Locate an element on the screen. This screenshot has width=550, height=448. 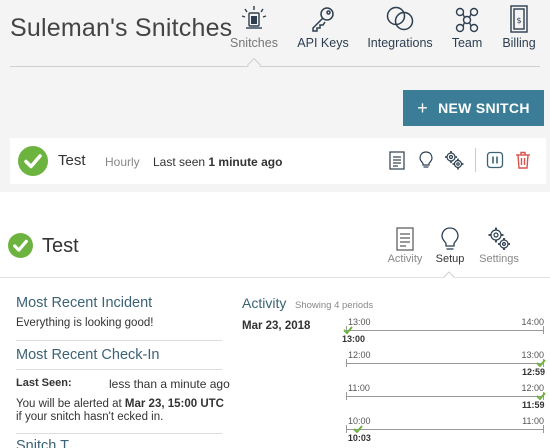
page-title: Suleman's Snitches is located at coordinates (121, 28).